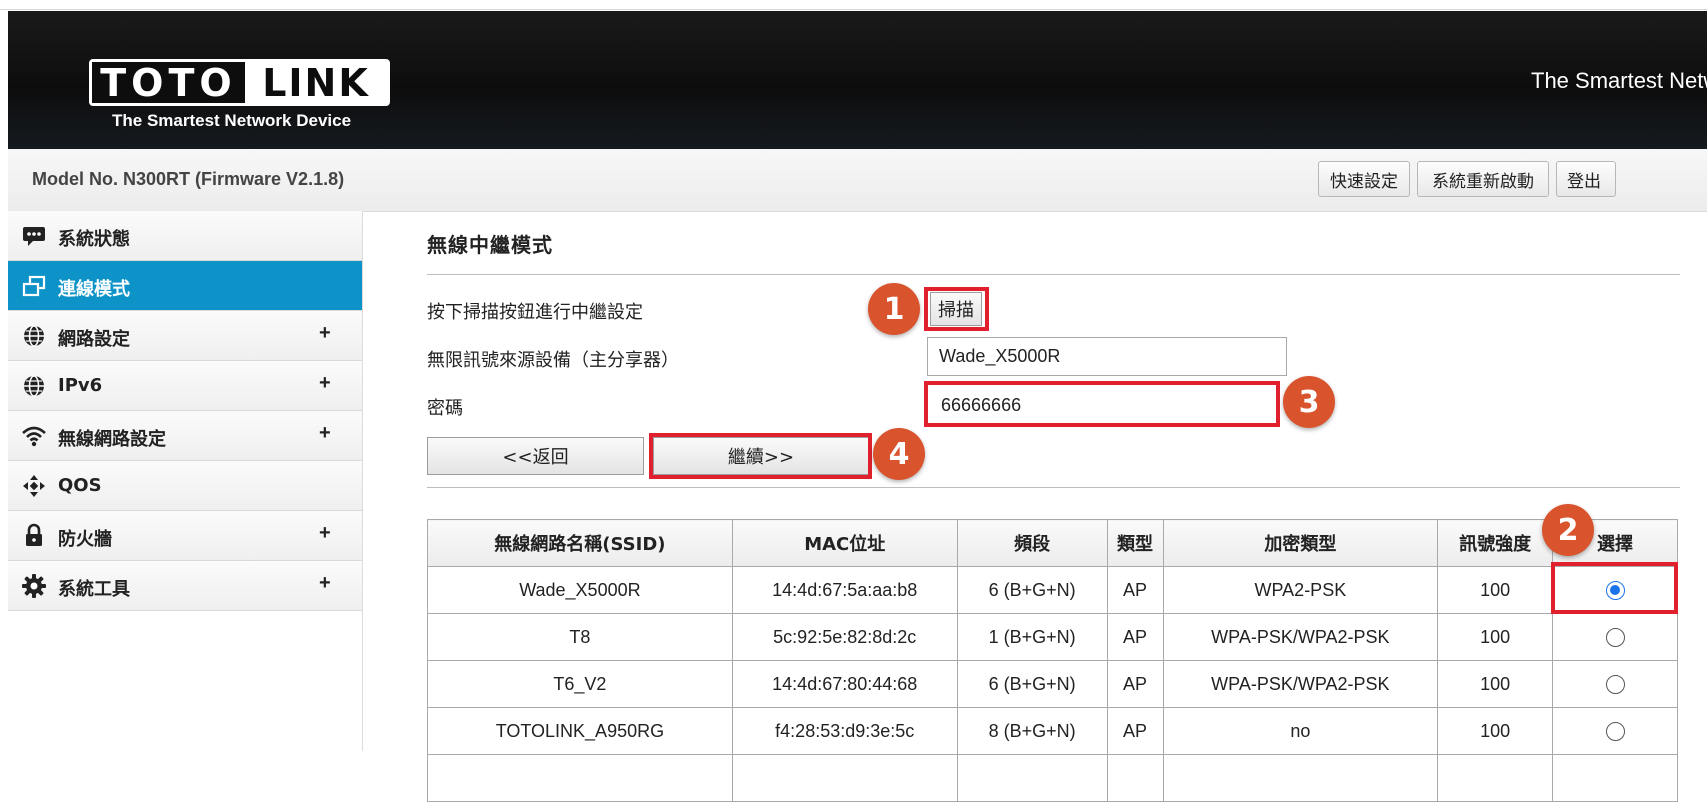  Describe the element at coordinates (185, 336) in the screenshot. I see `sidebar-item-network-settings: 網路設定 +` at that location.